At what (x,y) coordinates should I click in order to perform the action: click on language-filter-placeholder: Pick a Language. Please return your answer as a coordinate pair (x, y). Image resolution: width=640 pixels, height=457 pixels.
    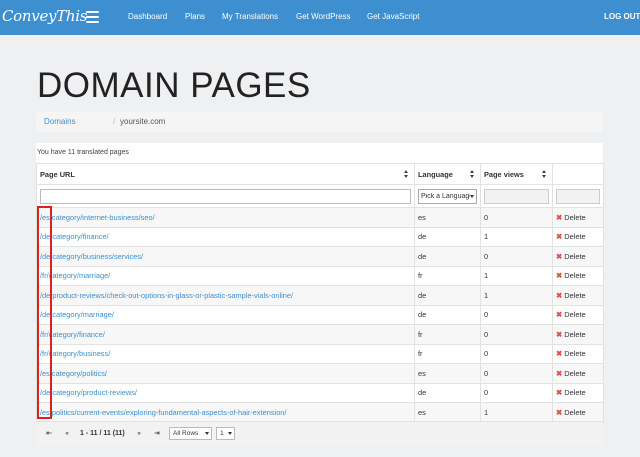
    Looking at the image, I should click on (445, 196).